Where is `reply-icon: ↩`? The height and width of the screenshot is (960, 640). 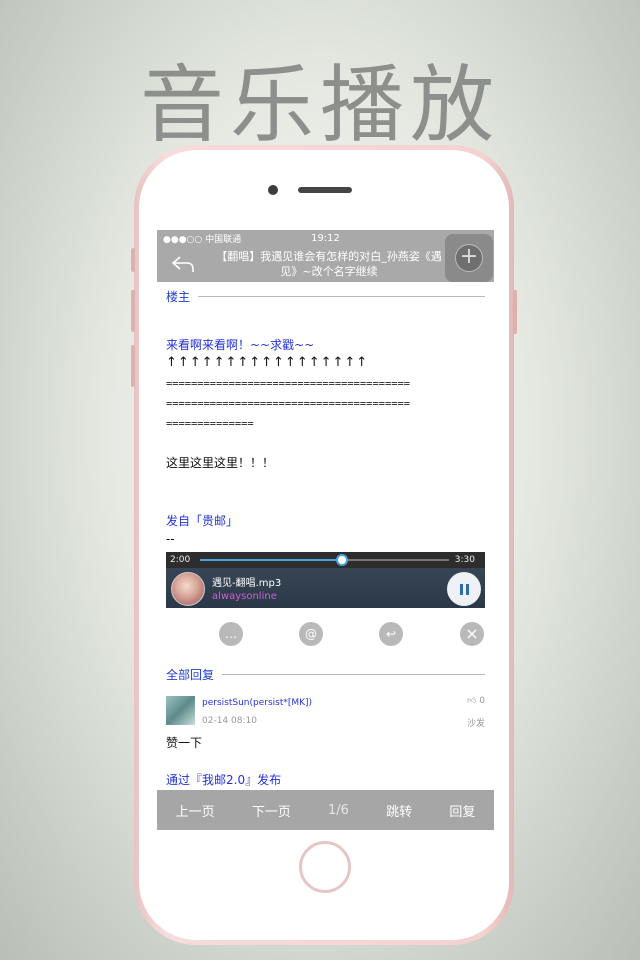
reply-icon: ↩ is located at coordinates (391, 634).